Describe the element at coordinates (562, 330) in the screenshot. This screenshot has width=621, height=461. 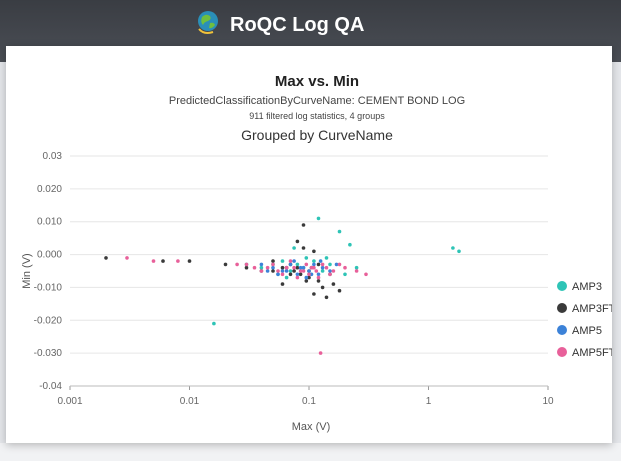
I see `legend-marker-amp5` at that location.